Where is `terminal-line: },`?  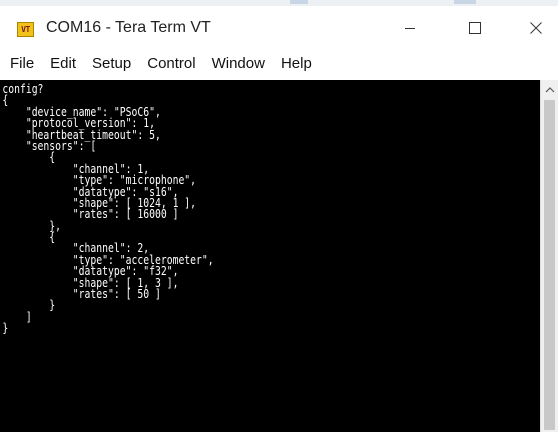 terminal-line: }, is located at coordinates (32, 225).